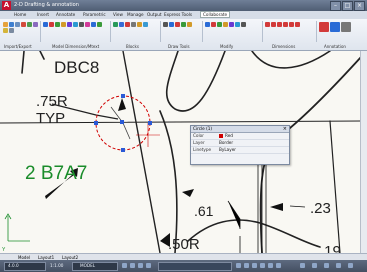 The width and height of the screenshot is (367, 272). What do you see at coordinates (346, 27) in the screenshot?
I see `layer-icon` at bounding box center [346, 27].